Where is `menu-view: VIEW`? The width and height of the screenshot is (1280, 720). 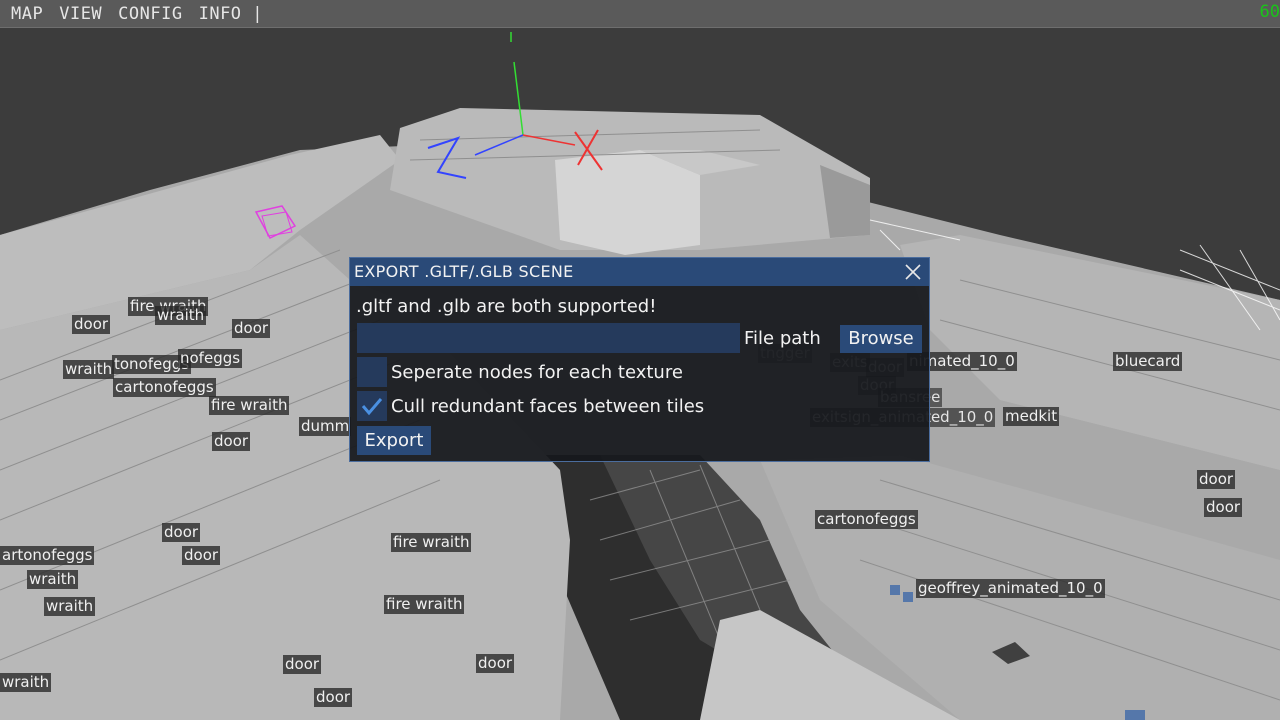
menu-view: VIEW is located at coordinates (80, 14).